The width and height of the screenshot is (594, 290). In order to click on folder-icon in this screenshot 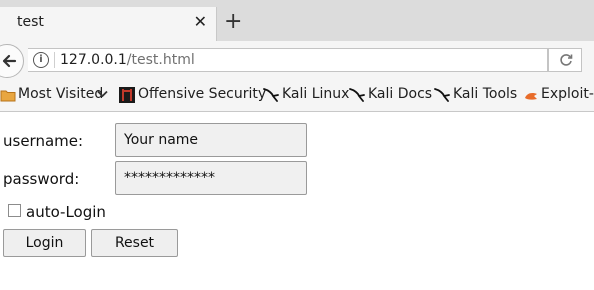, I will do `click(8, 96)`.